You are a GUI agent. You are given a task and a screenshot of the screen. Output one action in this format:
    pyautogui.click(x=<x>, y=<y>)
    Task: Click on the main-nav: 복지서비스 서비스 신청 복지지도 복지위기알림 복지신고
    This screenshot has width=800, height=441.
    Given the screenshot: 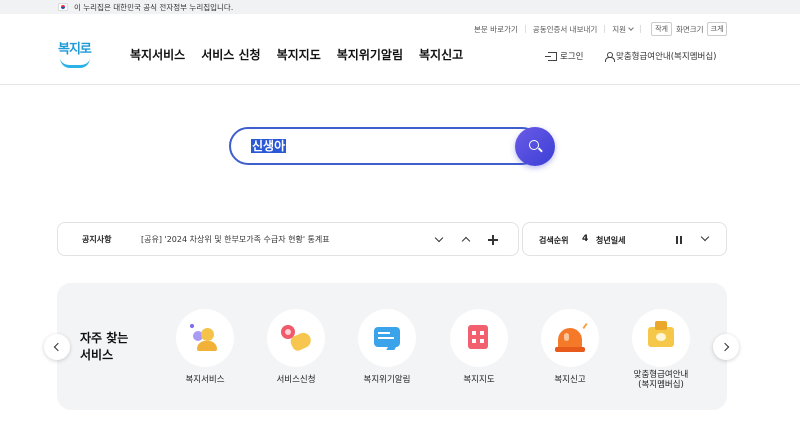 What is the action you would take?
    pyautogui.click(x=296, y=54)
    